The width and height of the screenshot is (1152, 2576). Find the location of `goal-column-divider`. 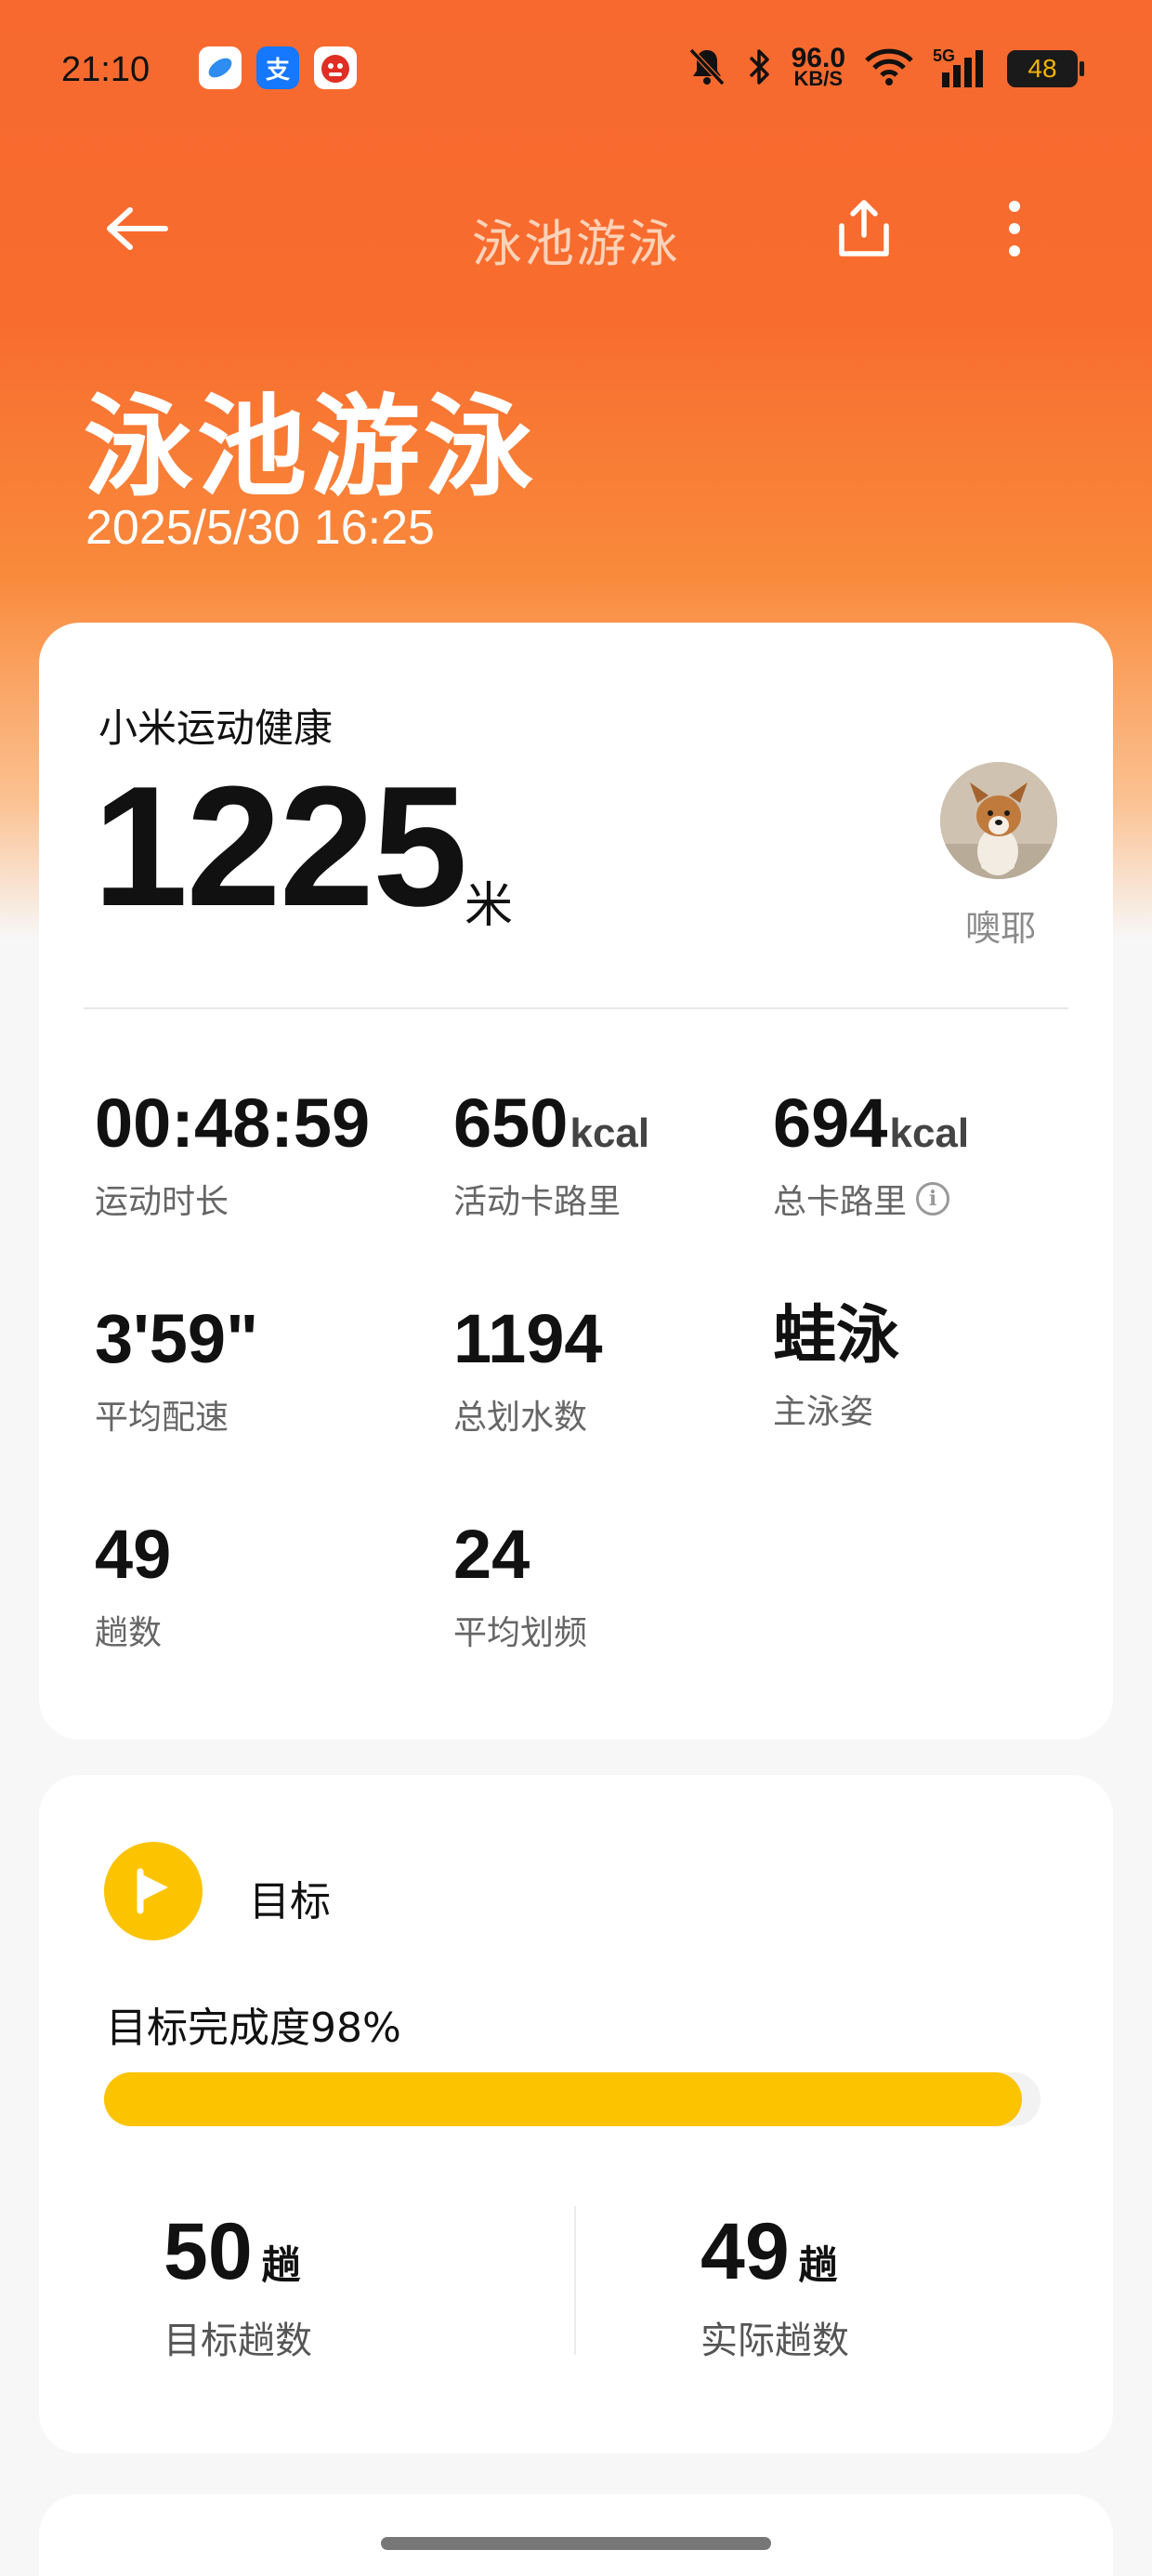

goal-column-divider is located at coordinates (575, 2280).